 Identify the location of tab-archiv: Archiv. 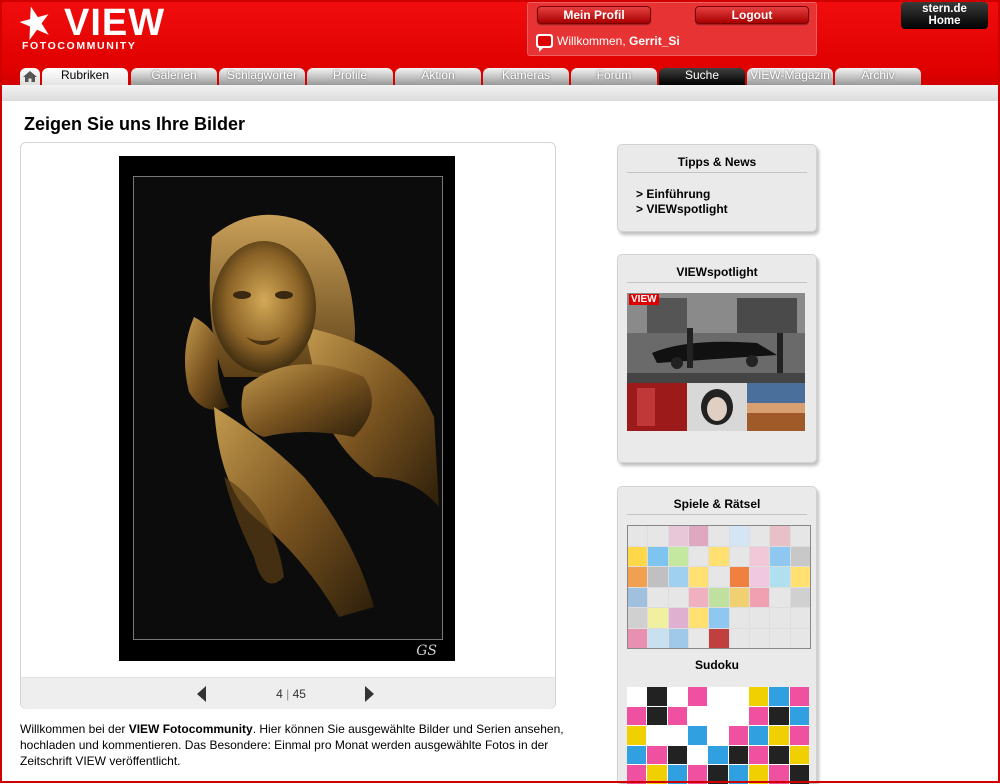
(878, 76).